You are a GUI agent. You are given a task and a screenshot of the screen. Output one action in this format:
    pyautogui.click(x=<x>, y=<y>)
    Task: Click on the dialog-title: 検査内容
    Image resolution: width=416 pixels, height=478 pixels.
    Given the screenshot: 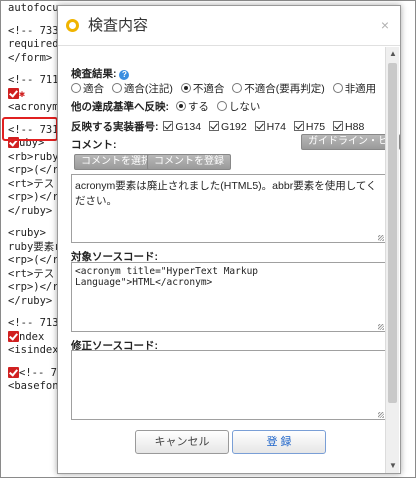 What is the action you would take?
    pyautogui.click(x=118, y=25)
    